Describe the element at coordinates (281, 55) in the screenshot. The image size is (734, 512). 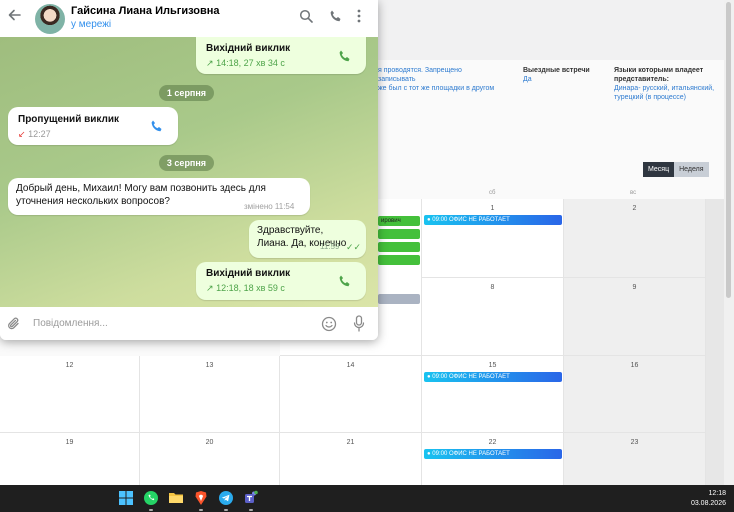
I see `outgoing-call-message: Вихідний виклик ↗ 14:18, 27 хв 34 с` at that location.